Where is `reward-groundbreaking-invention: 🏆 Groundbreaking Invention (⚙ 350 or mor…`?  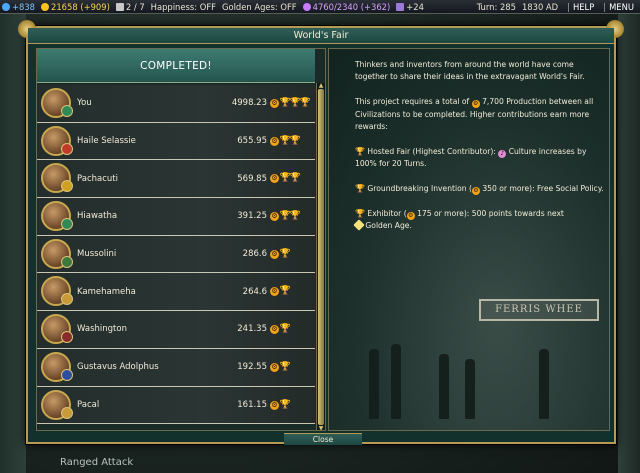
reward-groundbreaking-invention: 🏆 Groundbreaking Invention (⚙ 350 or mor… is located at coordinates (479, 190).